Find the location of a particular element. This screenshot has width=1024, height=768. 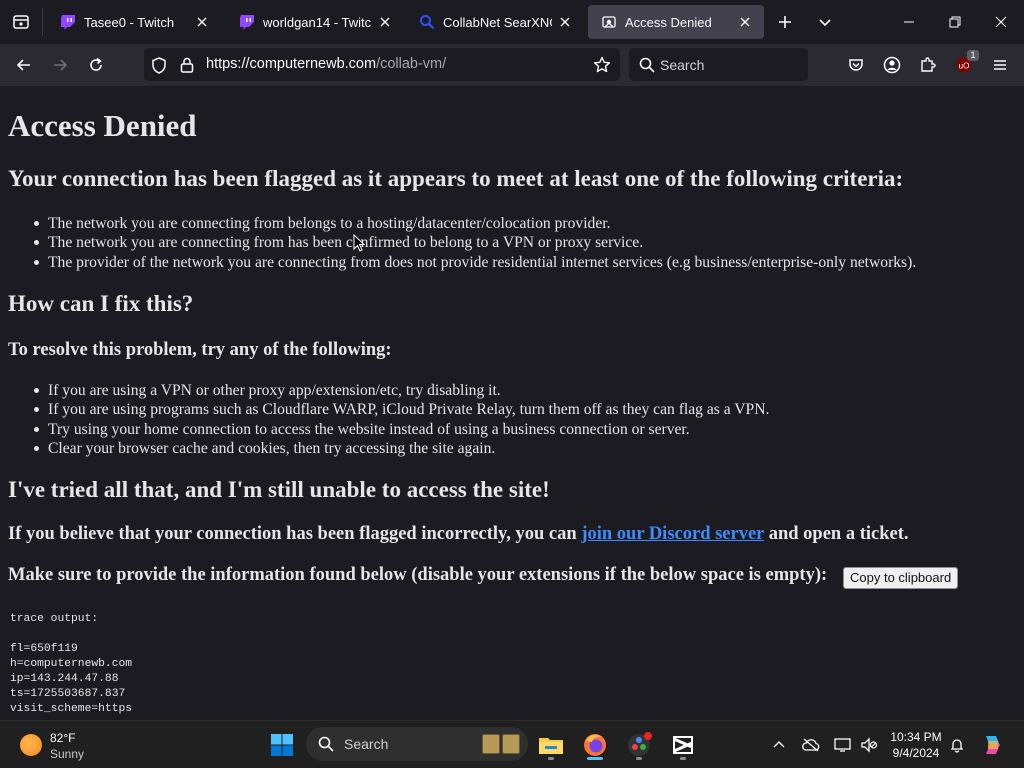

close-window-button is located at coordinates (1001, 22).